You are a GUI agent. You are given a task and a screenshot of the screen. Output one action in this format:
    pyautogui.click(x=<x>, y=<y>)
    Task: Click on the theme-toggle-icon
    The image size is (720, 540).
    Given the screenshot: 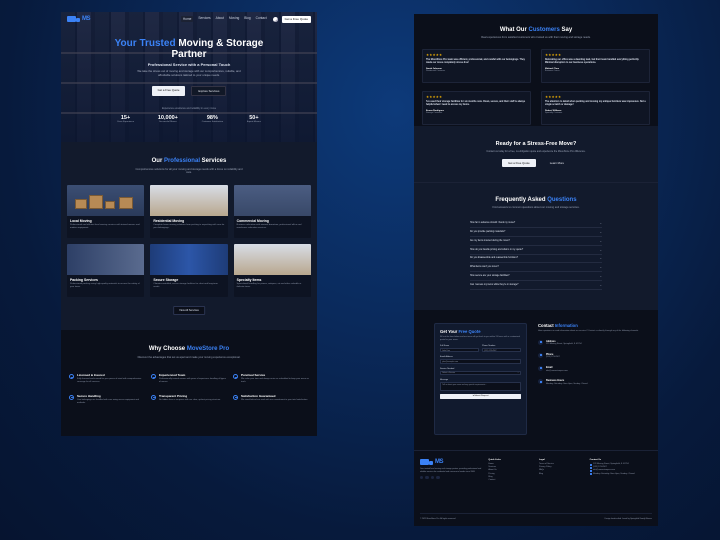 What is the action you would take?
    pyautogui.click(x=275, y=19)
    